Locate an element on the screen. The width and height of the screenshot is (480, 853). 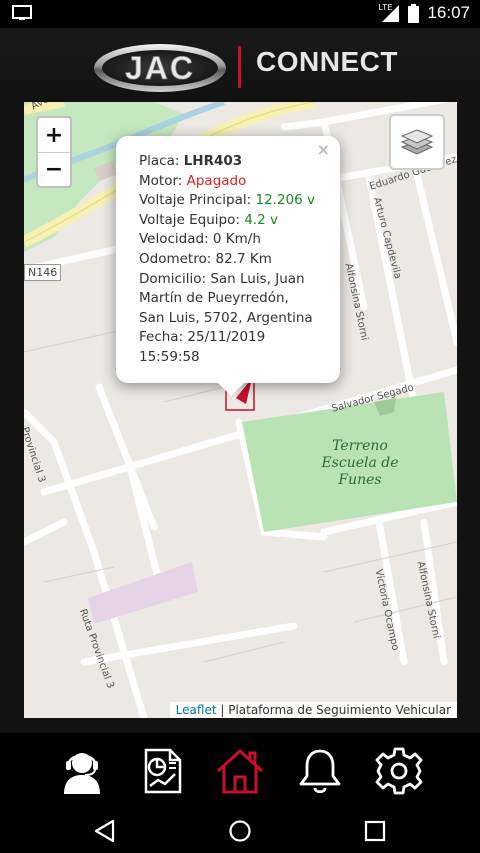
motor-row: Motor: Apagado is located at coordinates (193, 180).